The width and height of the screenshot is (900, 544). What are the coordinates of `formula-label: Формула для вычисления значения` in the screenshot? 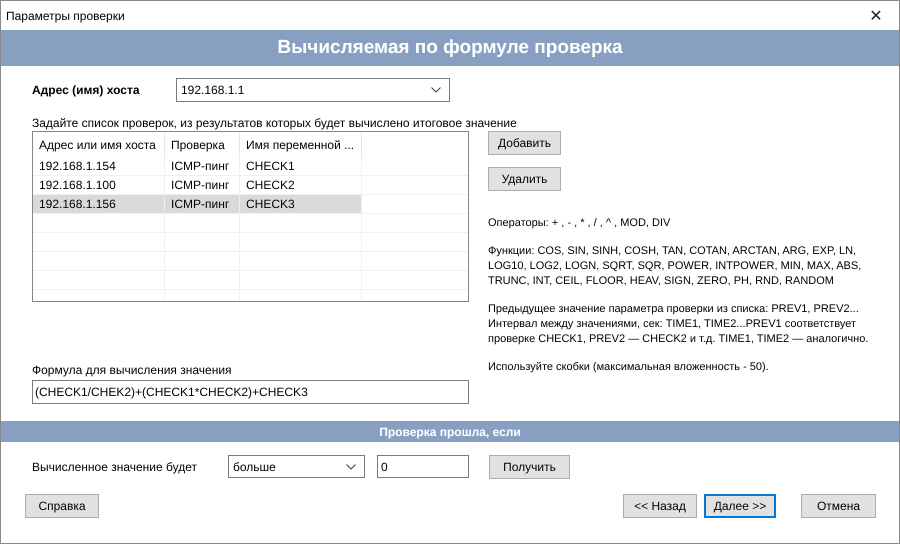 It's located at (132, 370).